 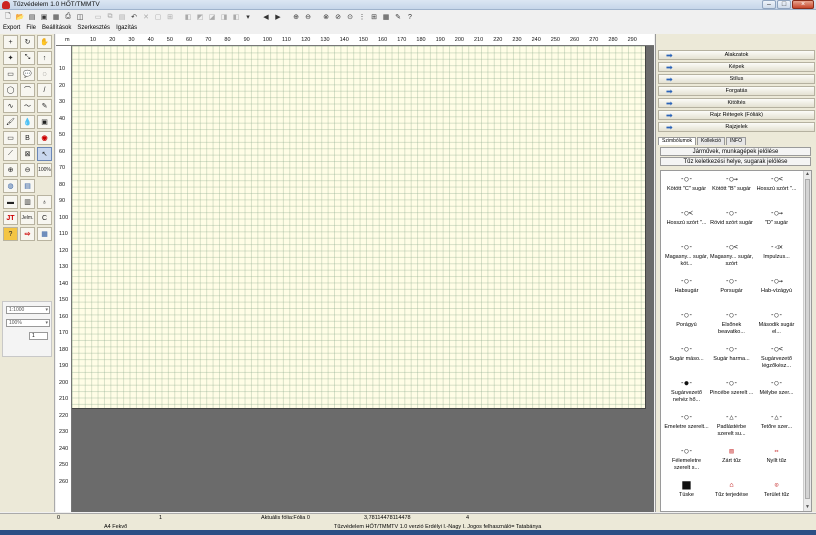 I want to click on panel-section: ➡ Stílus, so click(x=736, y=79).